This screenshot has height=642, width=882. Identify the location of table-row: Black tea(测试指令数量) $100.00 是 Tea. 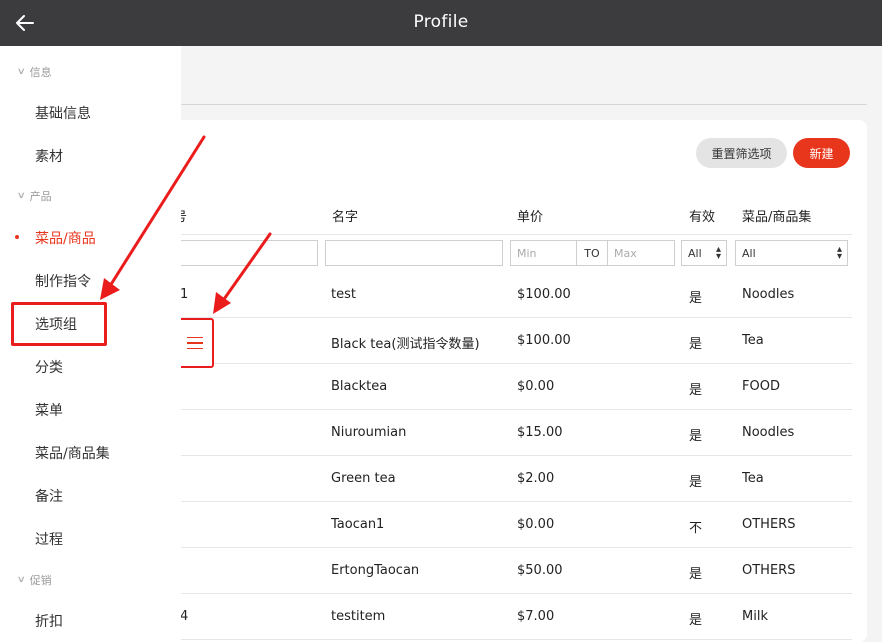
(509, 341).